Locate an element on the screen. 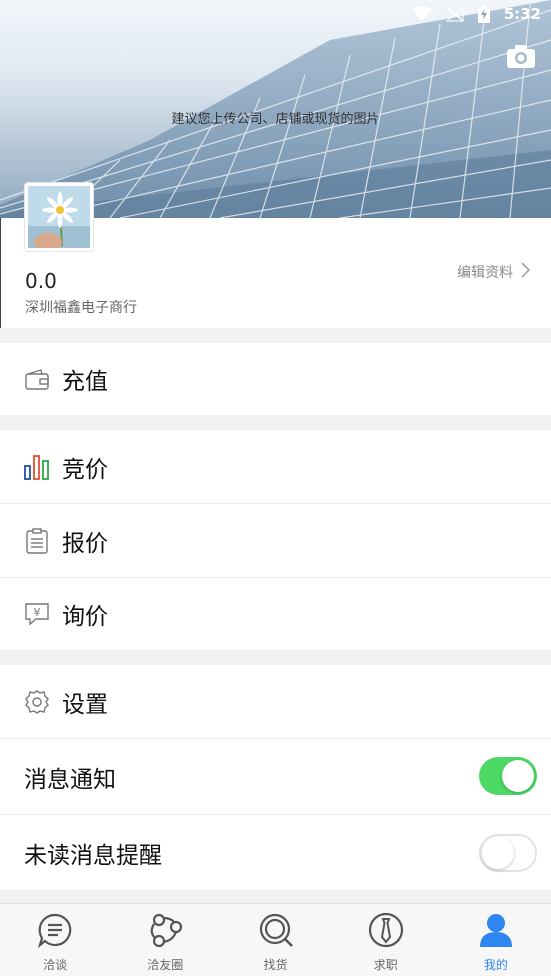 The image size is (551, 976). unread-reminder-row: 未读消息提醒 is located at coordinates (275, 852).